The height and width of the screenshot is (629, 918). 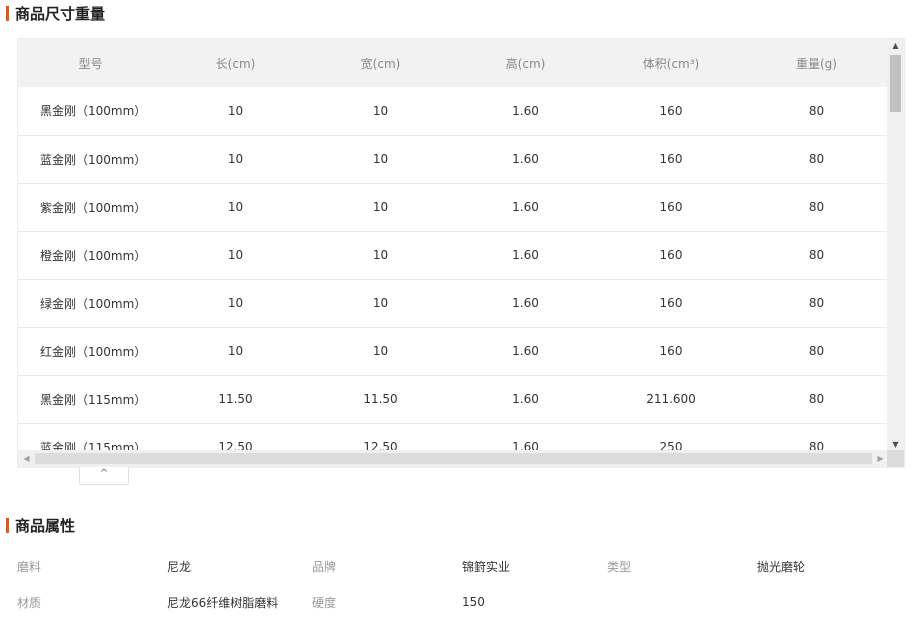 I want to click on cell-model: 绿金刚（100mm）, so click(x=93, y=303).